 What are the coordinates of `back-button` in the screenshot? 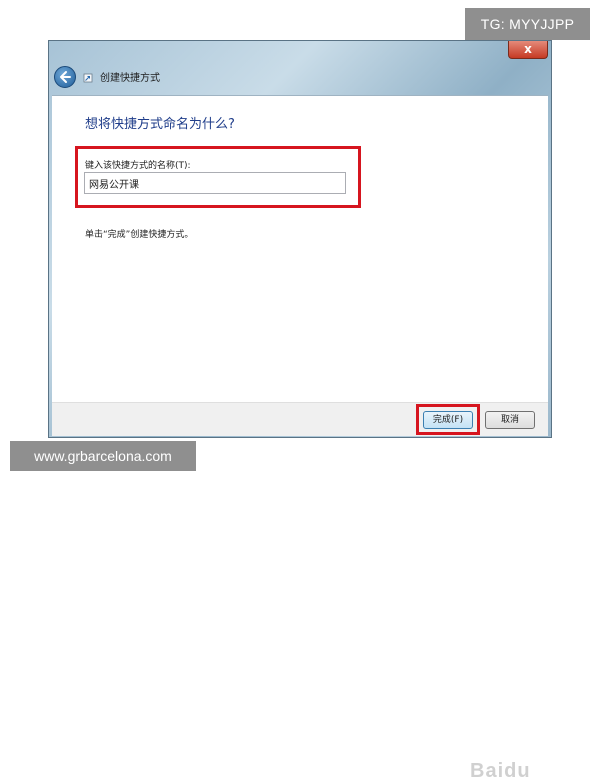 It's located at (65, 77).